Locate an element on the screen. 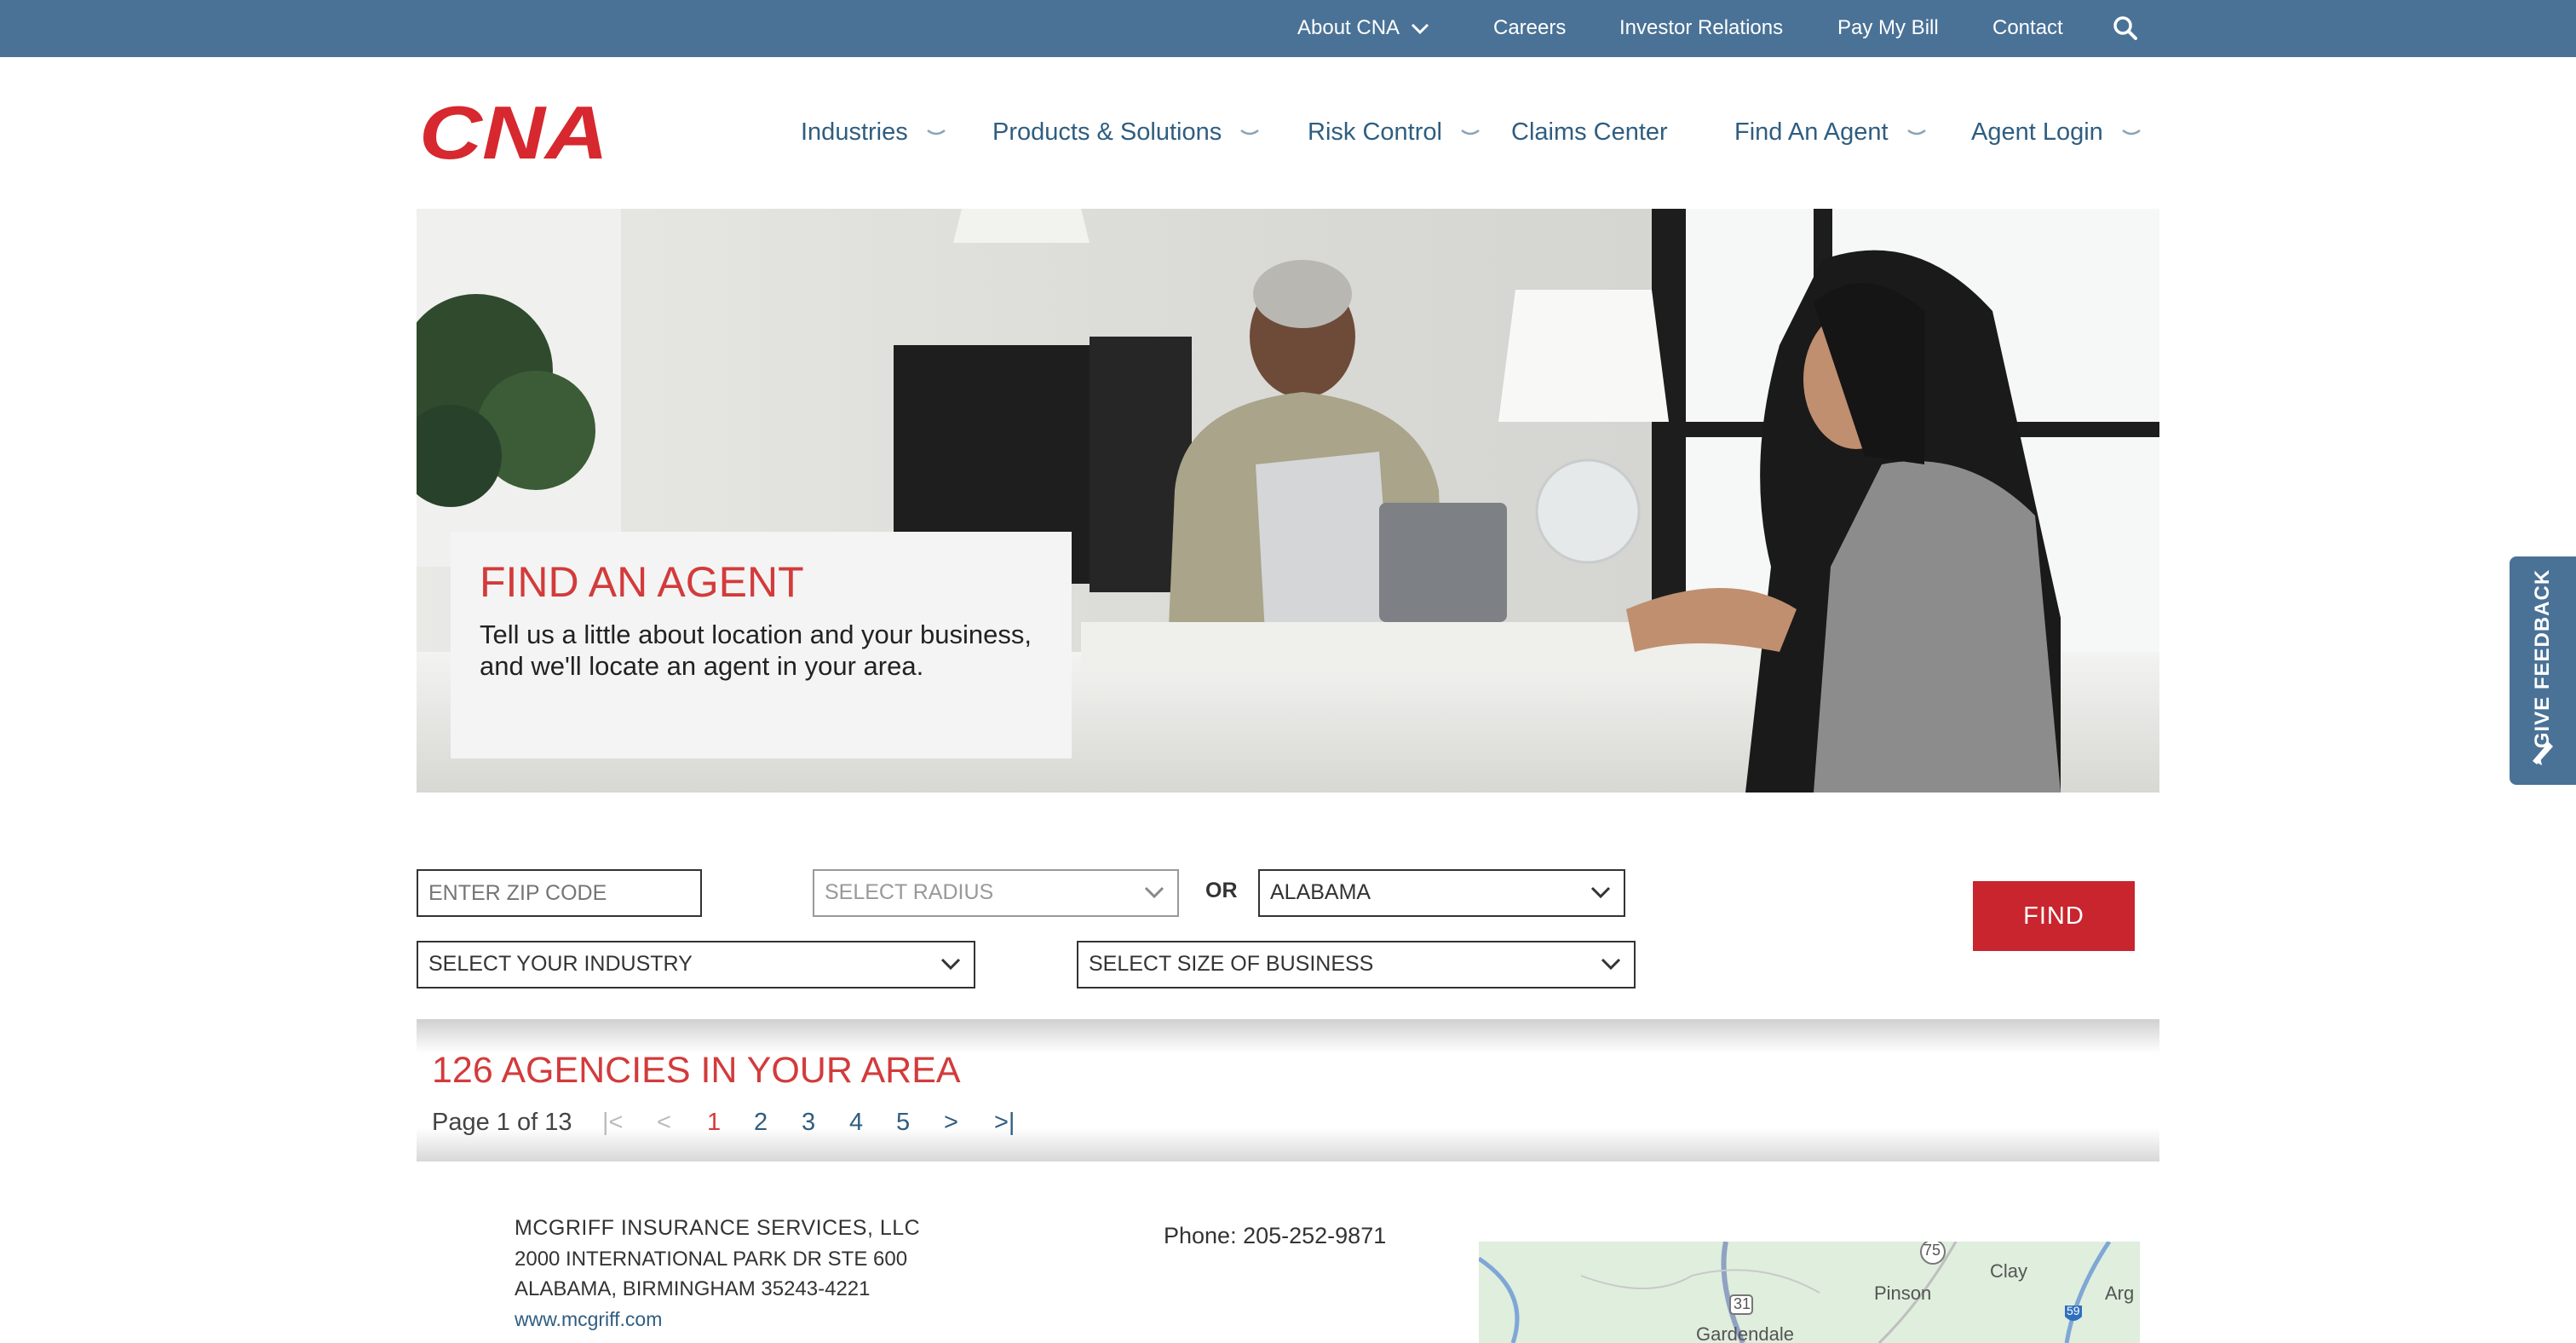 Image resolution: width=2576 pixels, height=1343 pixels. pager-prev: < is located at coordinates (664, 1122).